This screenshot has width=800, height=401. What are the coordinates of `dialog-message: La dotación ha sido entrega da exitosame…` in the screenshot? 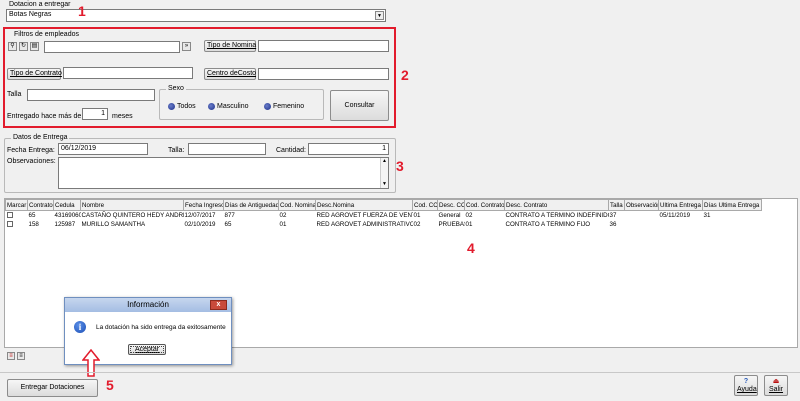 It's located at (161, 327).